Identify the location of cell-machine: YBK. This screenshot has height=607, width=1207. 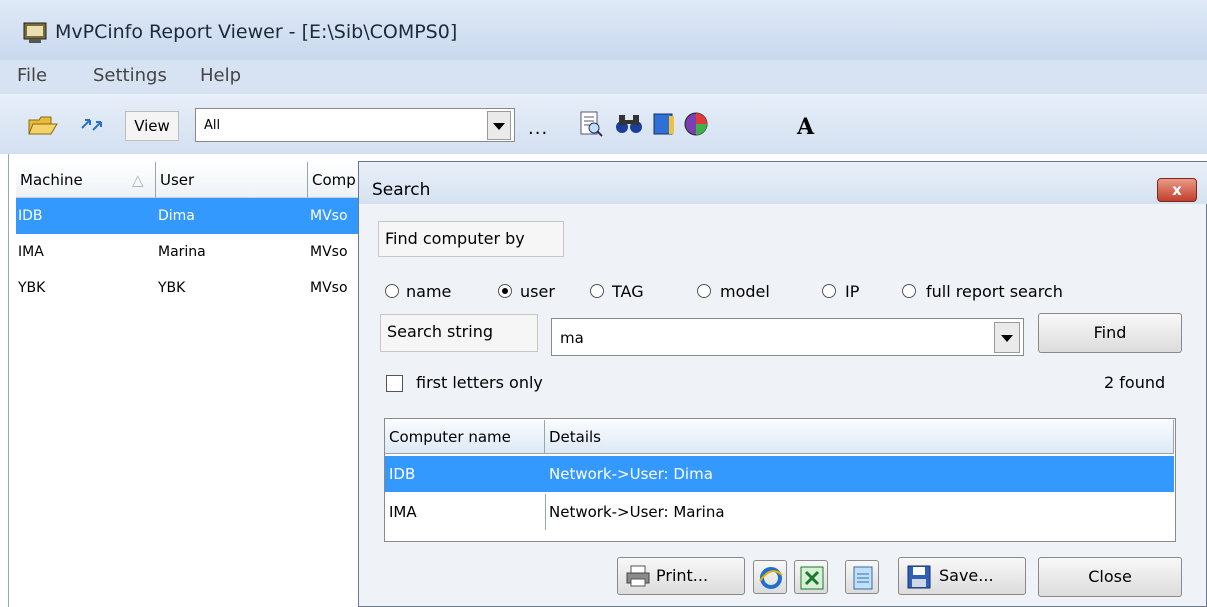
(32, 288).